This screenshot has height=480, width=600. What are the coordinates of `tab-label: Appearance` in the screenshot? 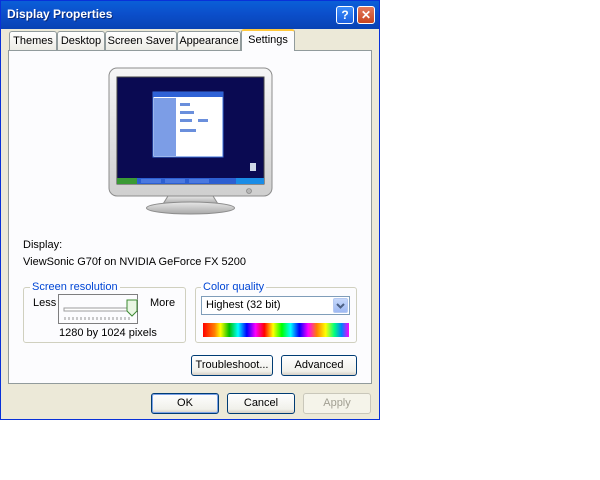 It's located at (209, 41).